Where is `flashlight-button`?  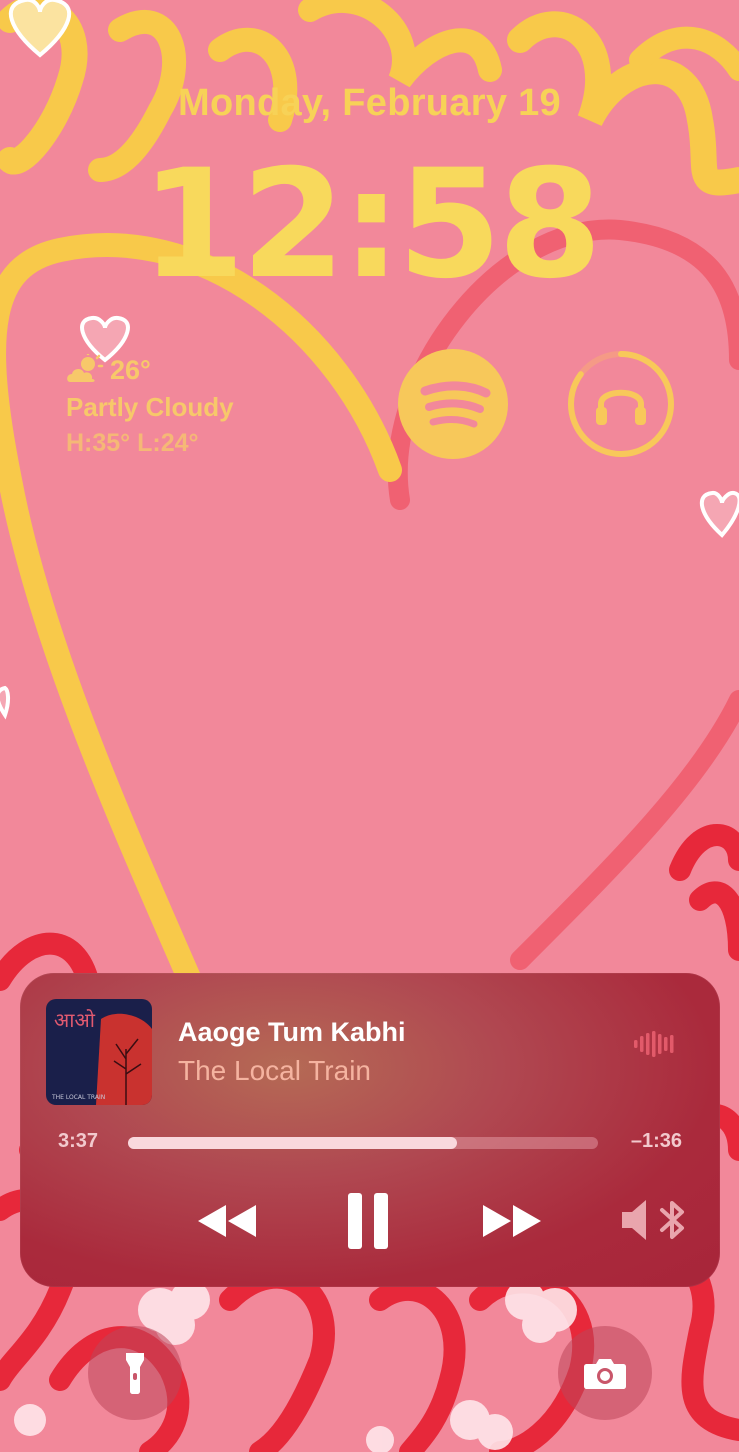 flashlight-button is located at coordinates (135, 1373).